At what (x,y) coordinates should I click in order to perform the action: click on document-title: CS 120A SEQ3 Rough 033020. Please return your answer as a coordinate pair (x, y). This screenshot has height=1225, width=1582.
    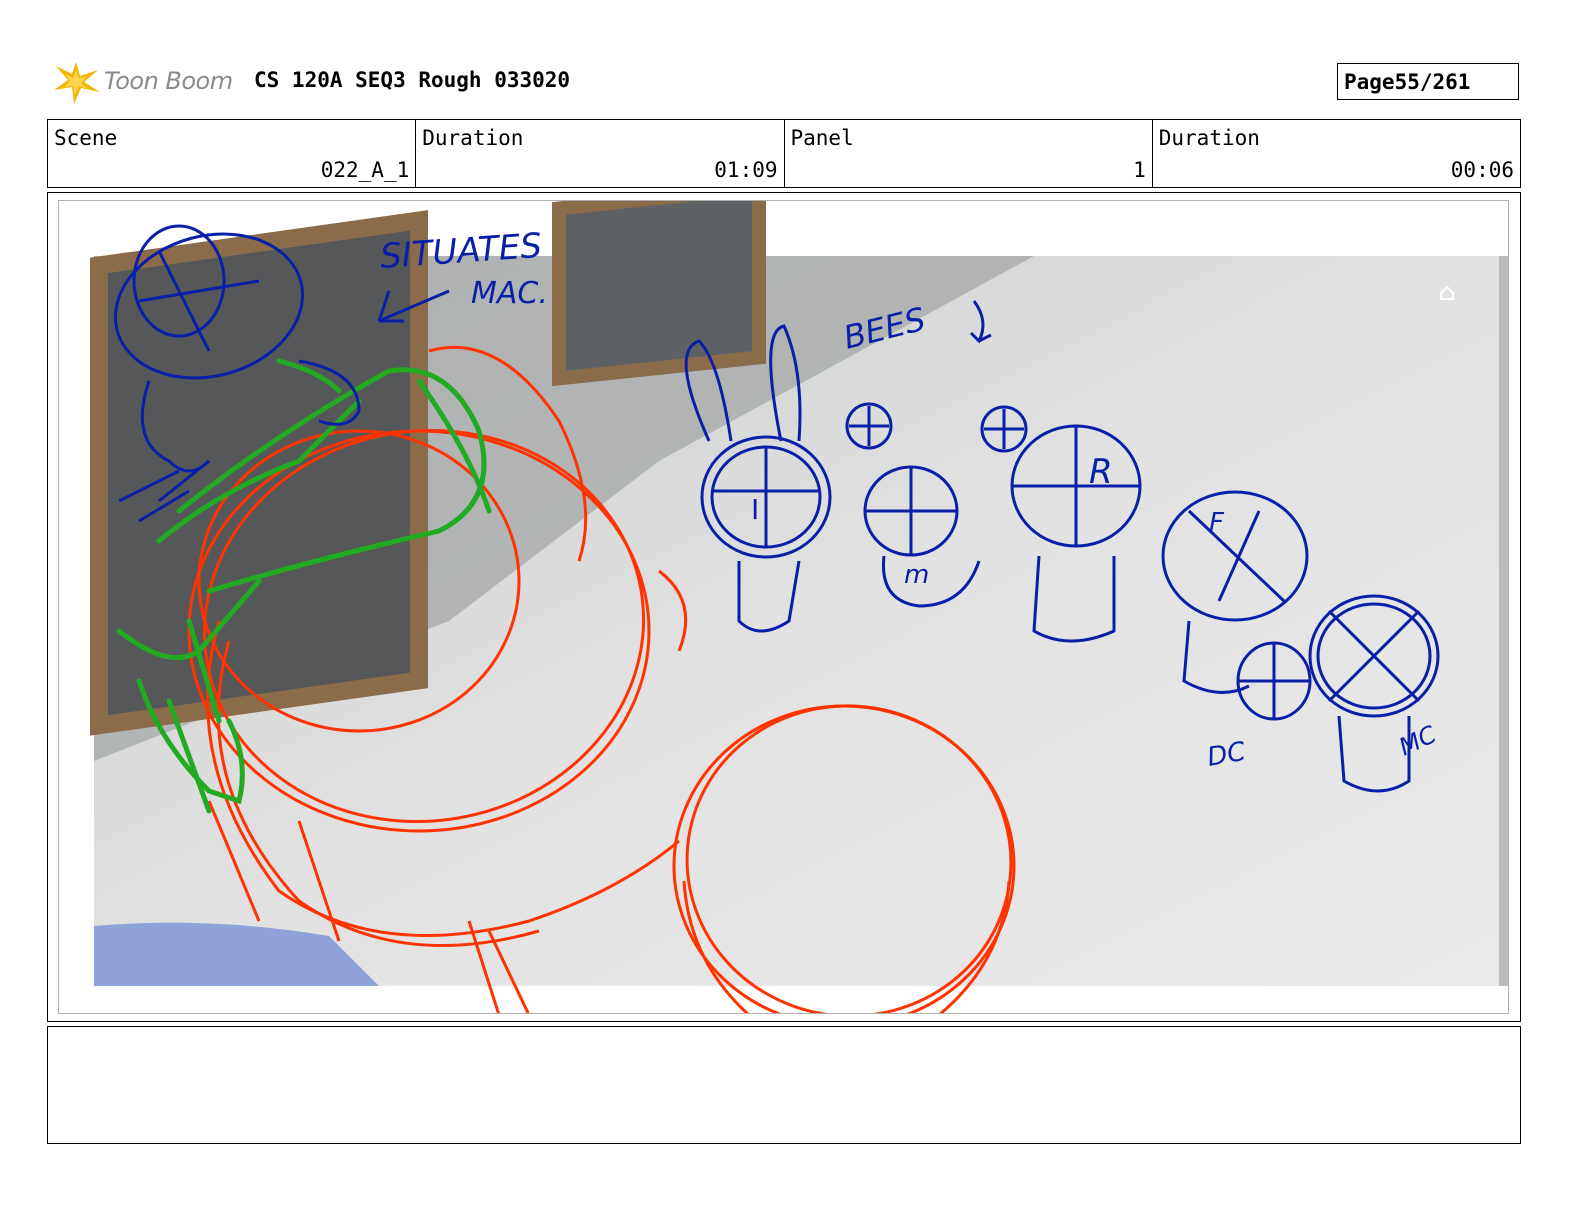
    Looking at the image, I should click on (412, 80).